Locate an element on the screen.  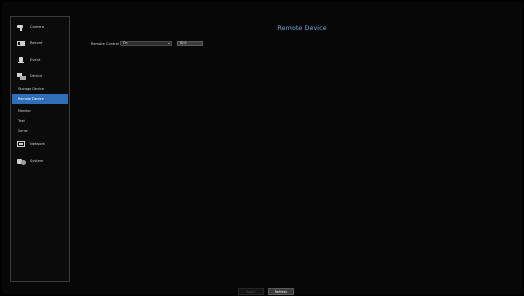
sidebar-item-event: Event is located at coordinates (40, 60).